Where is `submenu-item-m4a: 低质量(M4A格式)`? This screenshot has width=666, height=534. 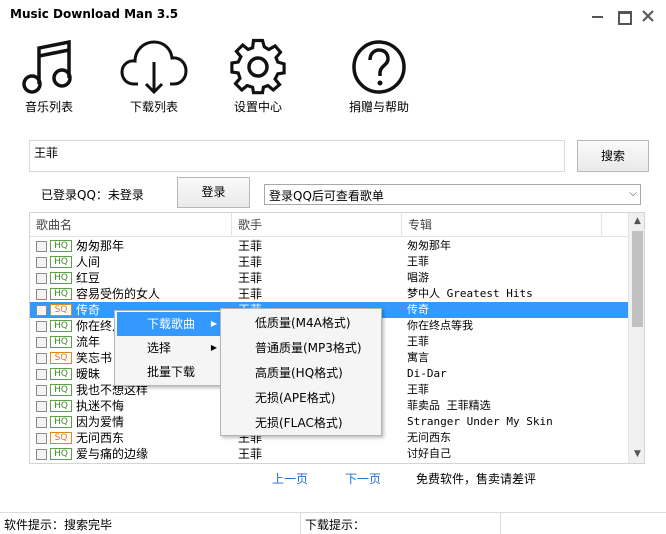 submenu-item-m4a: 低质量(M4A格式) is located at coordinates (301, 323).